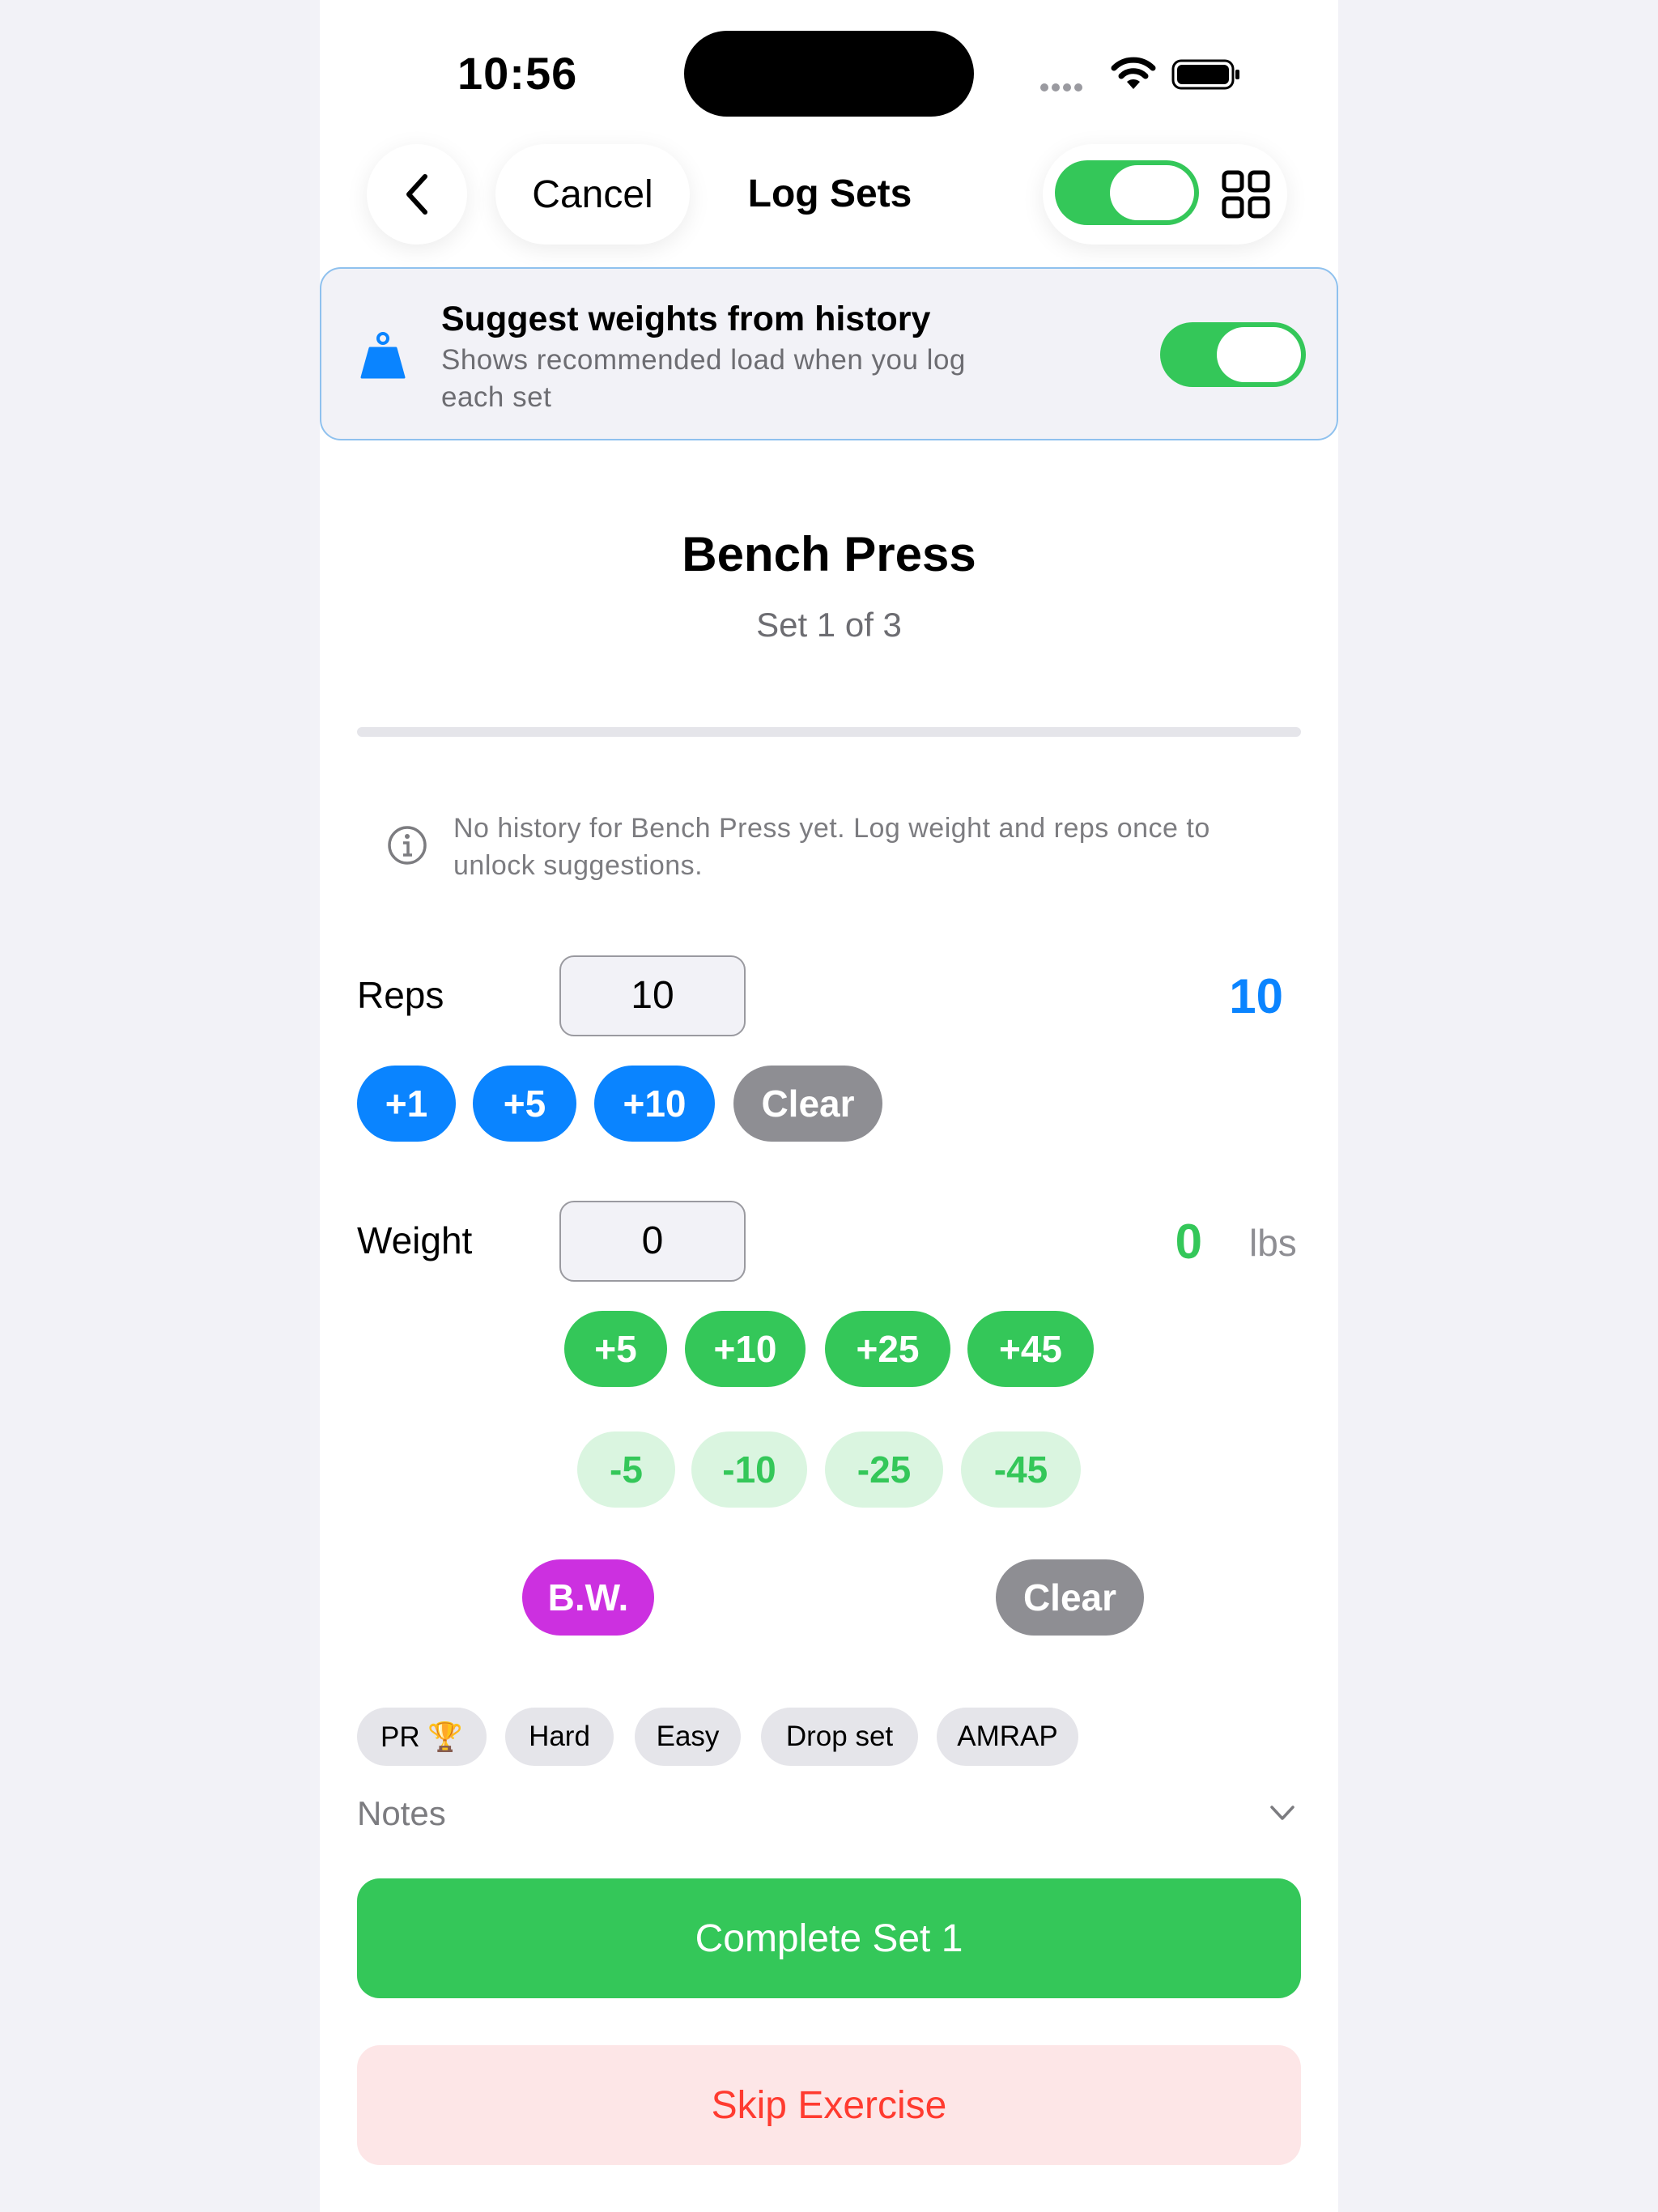 The image size is (1658, 2212). I want to click on suggest-title: Suggest weights from history, so click(686, 319).